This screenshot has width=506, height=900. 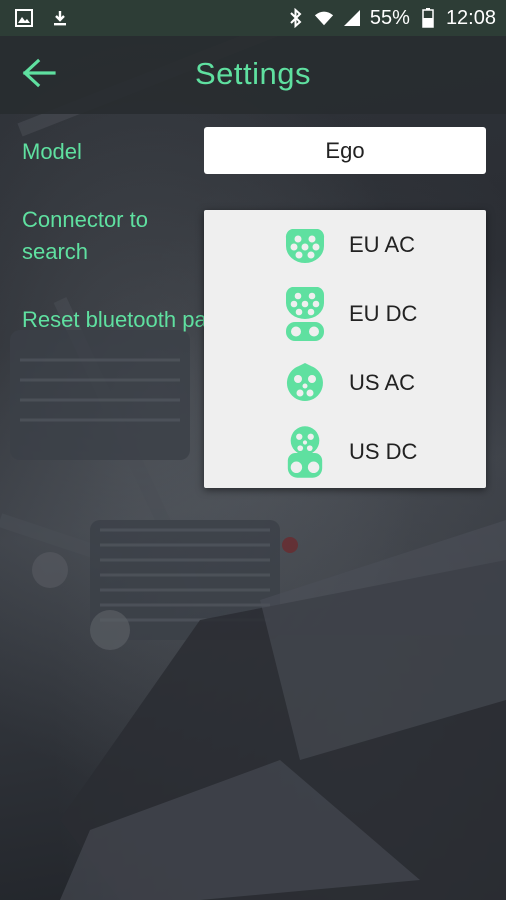 I want to click on image-icon, so click(x=24, y=18).